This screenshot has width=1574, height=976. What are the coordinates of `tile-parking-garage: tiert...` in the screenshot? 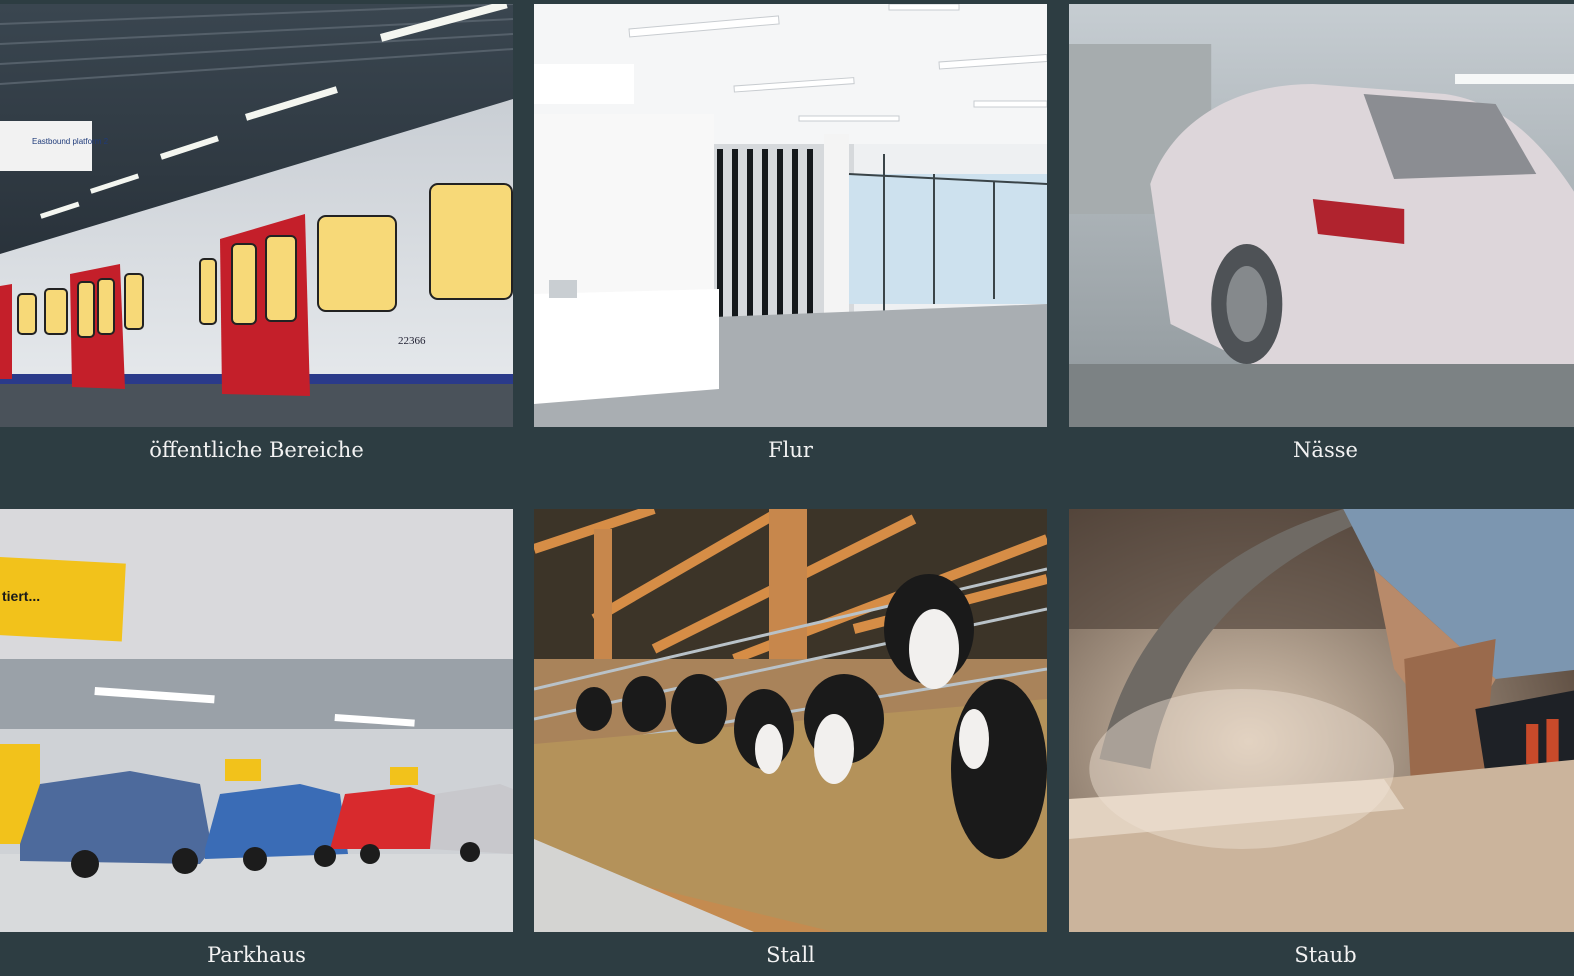 It's located at (256, 720).